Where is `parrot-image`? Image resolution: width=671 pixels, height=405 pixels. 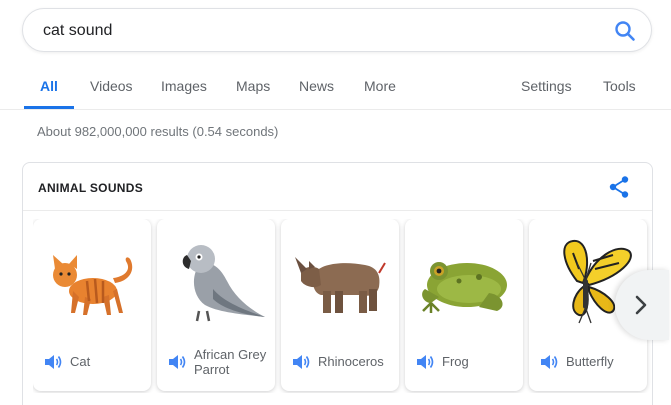 parrot-image is located at coordinates (223, 283).